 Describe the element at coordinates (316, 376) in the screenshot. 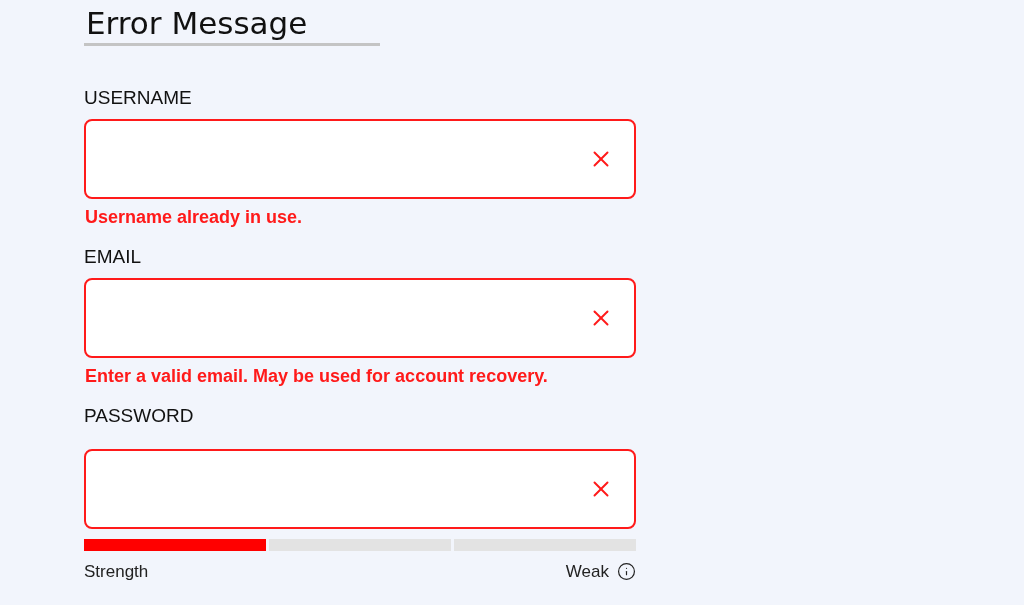

I see `error-message: Enter a valid email. May be used for account recovery.` at that location.